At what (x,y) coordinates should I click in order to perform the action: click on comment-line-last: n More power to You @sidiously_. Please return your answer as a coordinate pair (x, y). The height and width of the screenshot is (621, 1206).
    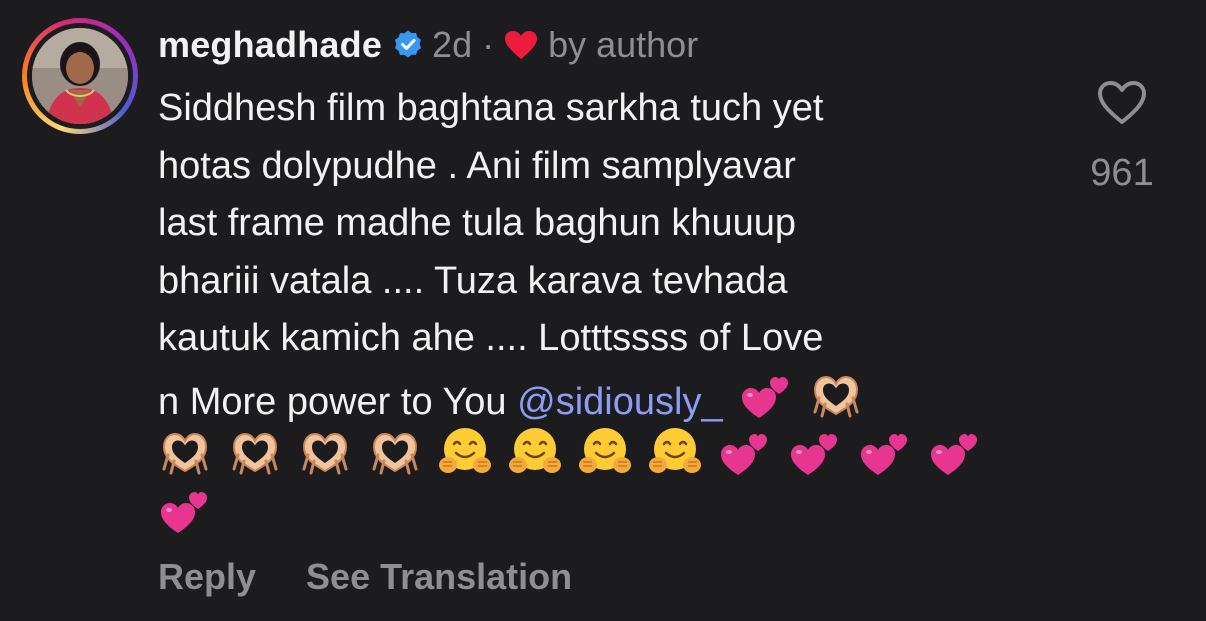
    Looking at the image, I should click on (598, 397).